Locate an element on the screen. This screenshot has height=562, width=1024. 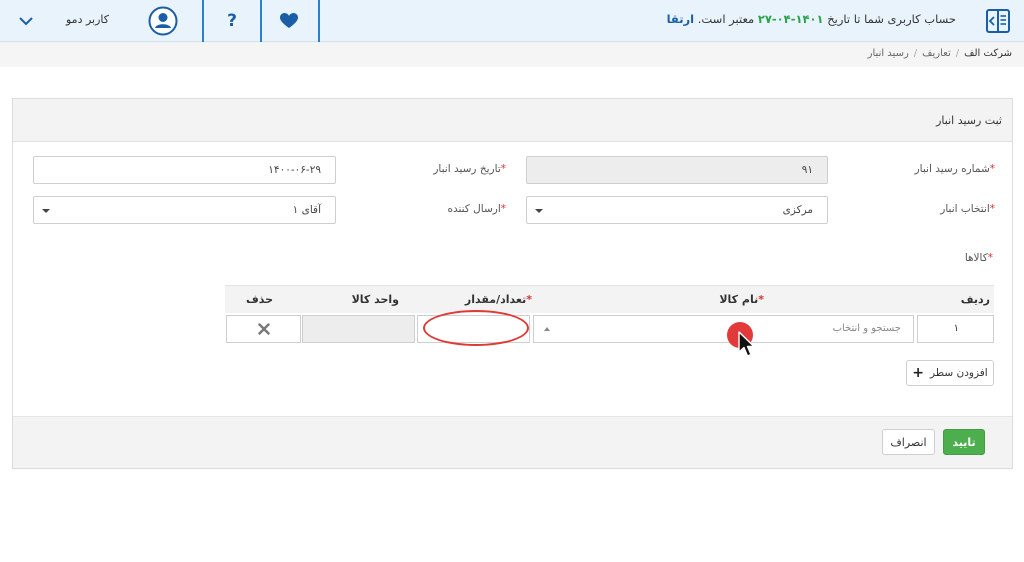
highlight-ellipse is located at coordinates (476, 328).